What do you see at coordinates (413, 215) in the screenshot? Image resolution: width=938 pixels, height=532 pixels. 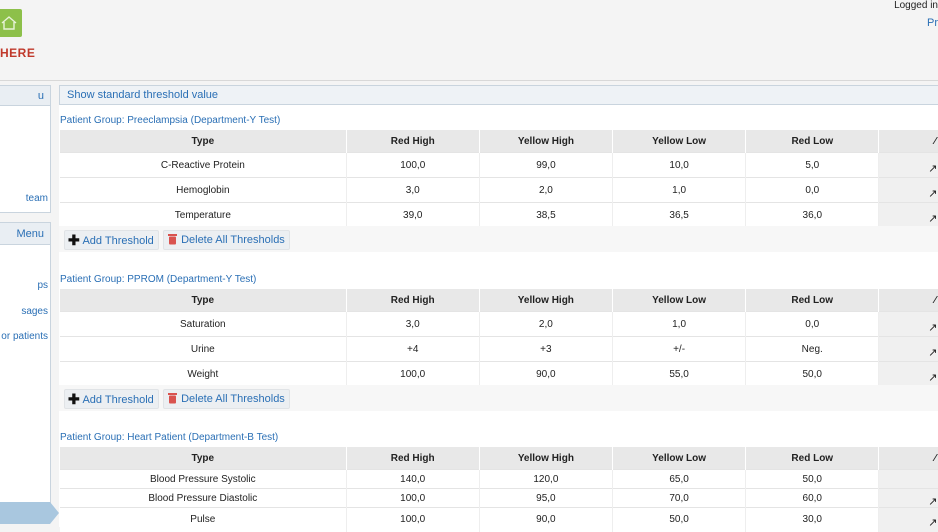 I see `cell-red-high: 39,0` at bounding box center [413, 215].